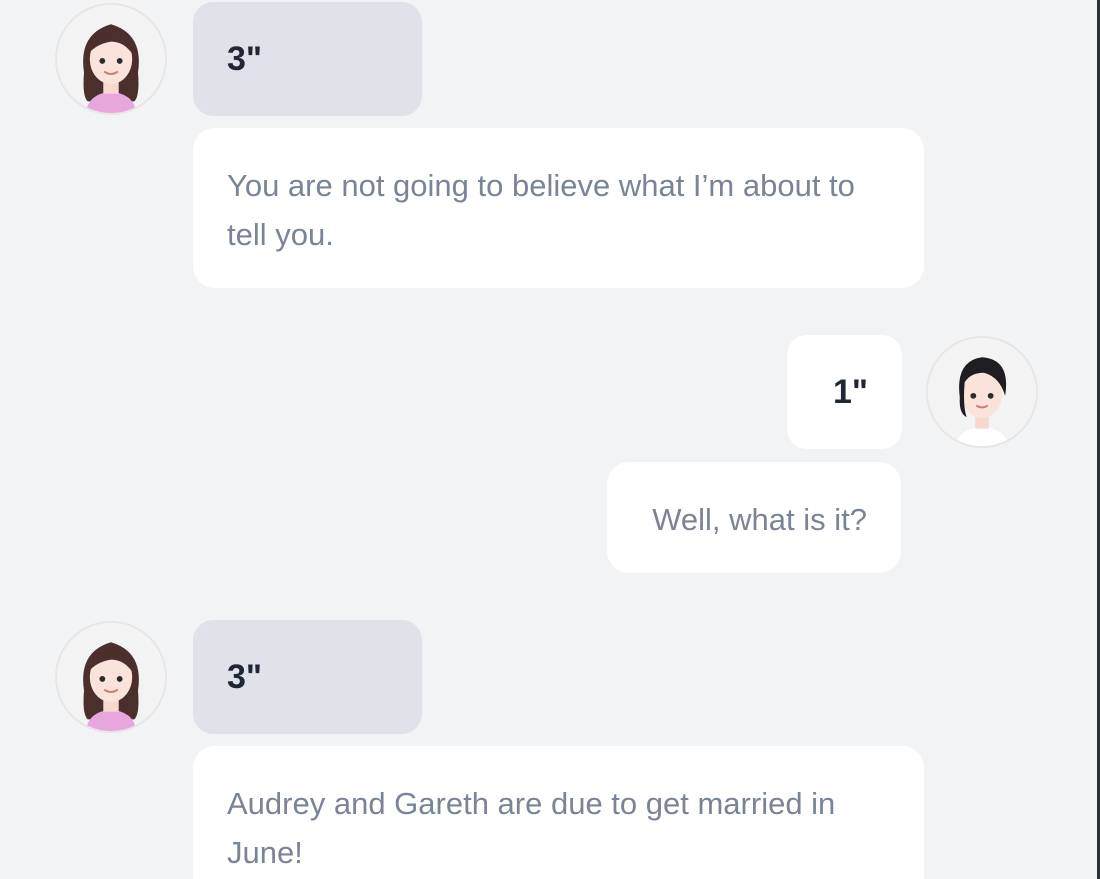 The width and height of the screenshot is (1100, 879). I want to click on self-avatar-icon, so click(982, 392).